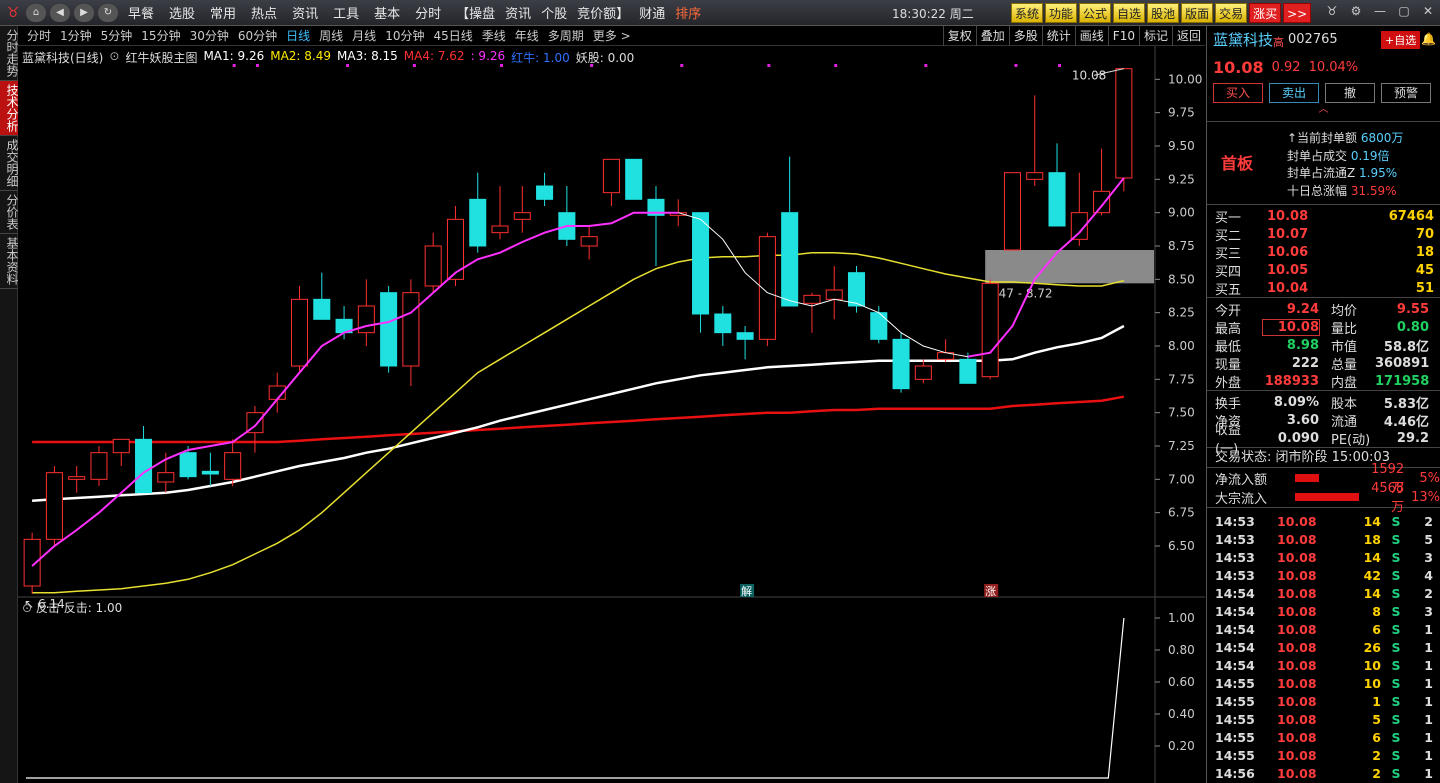 The height and width of the screenshot is (783, 1440). I want to click on menu2-item-0: 【操盘, so click(475, 12).